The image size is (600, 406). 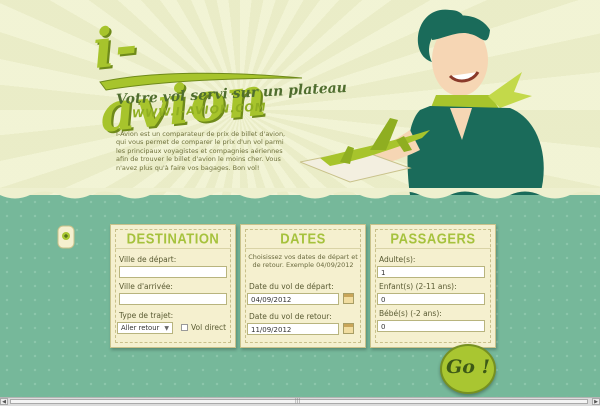 I want to click on trip-type-select: Aller retour ▼, so click(x=145, y=328).